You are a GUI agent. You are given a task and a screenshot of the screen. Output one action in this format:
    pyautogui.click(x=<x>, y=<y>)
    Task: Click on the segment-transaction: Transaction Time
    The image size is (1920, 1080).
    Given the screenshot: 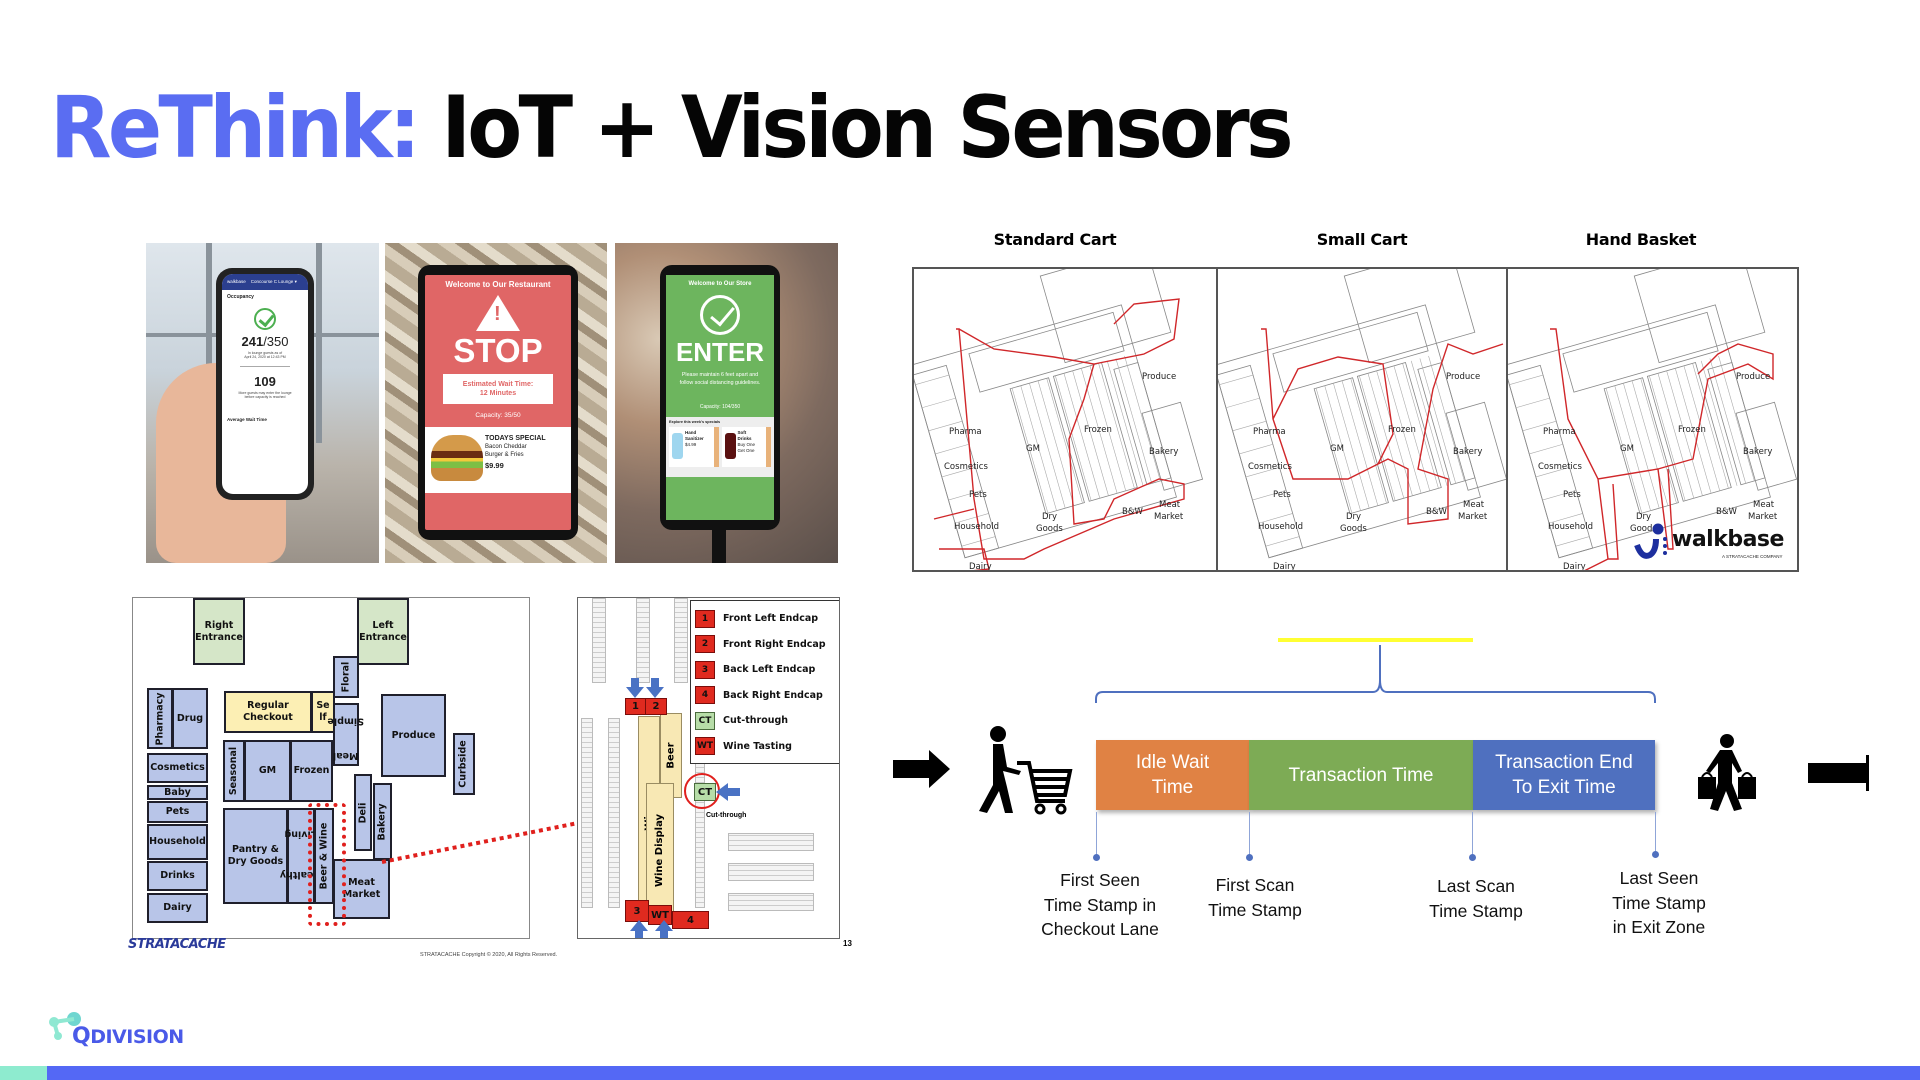 What is the action you would take?
    pyautogui.click(x=1361, y=775)
    